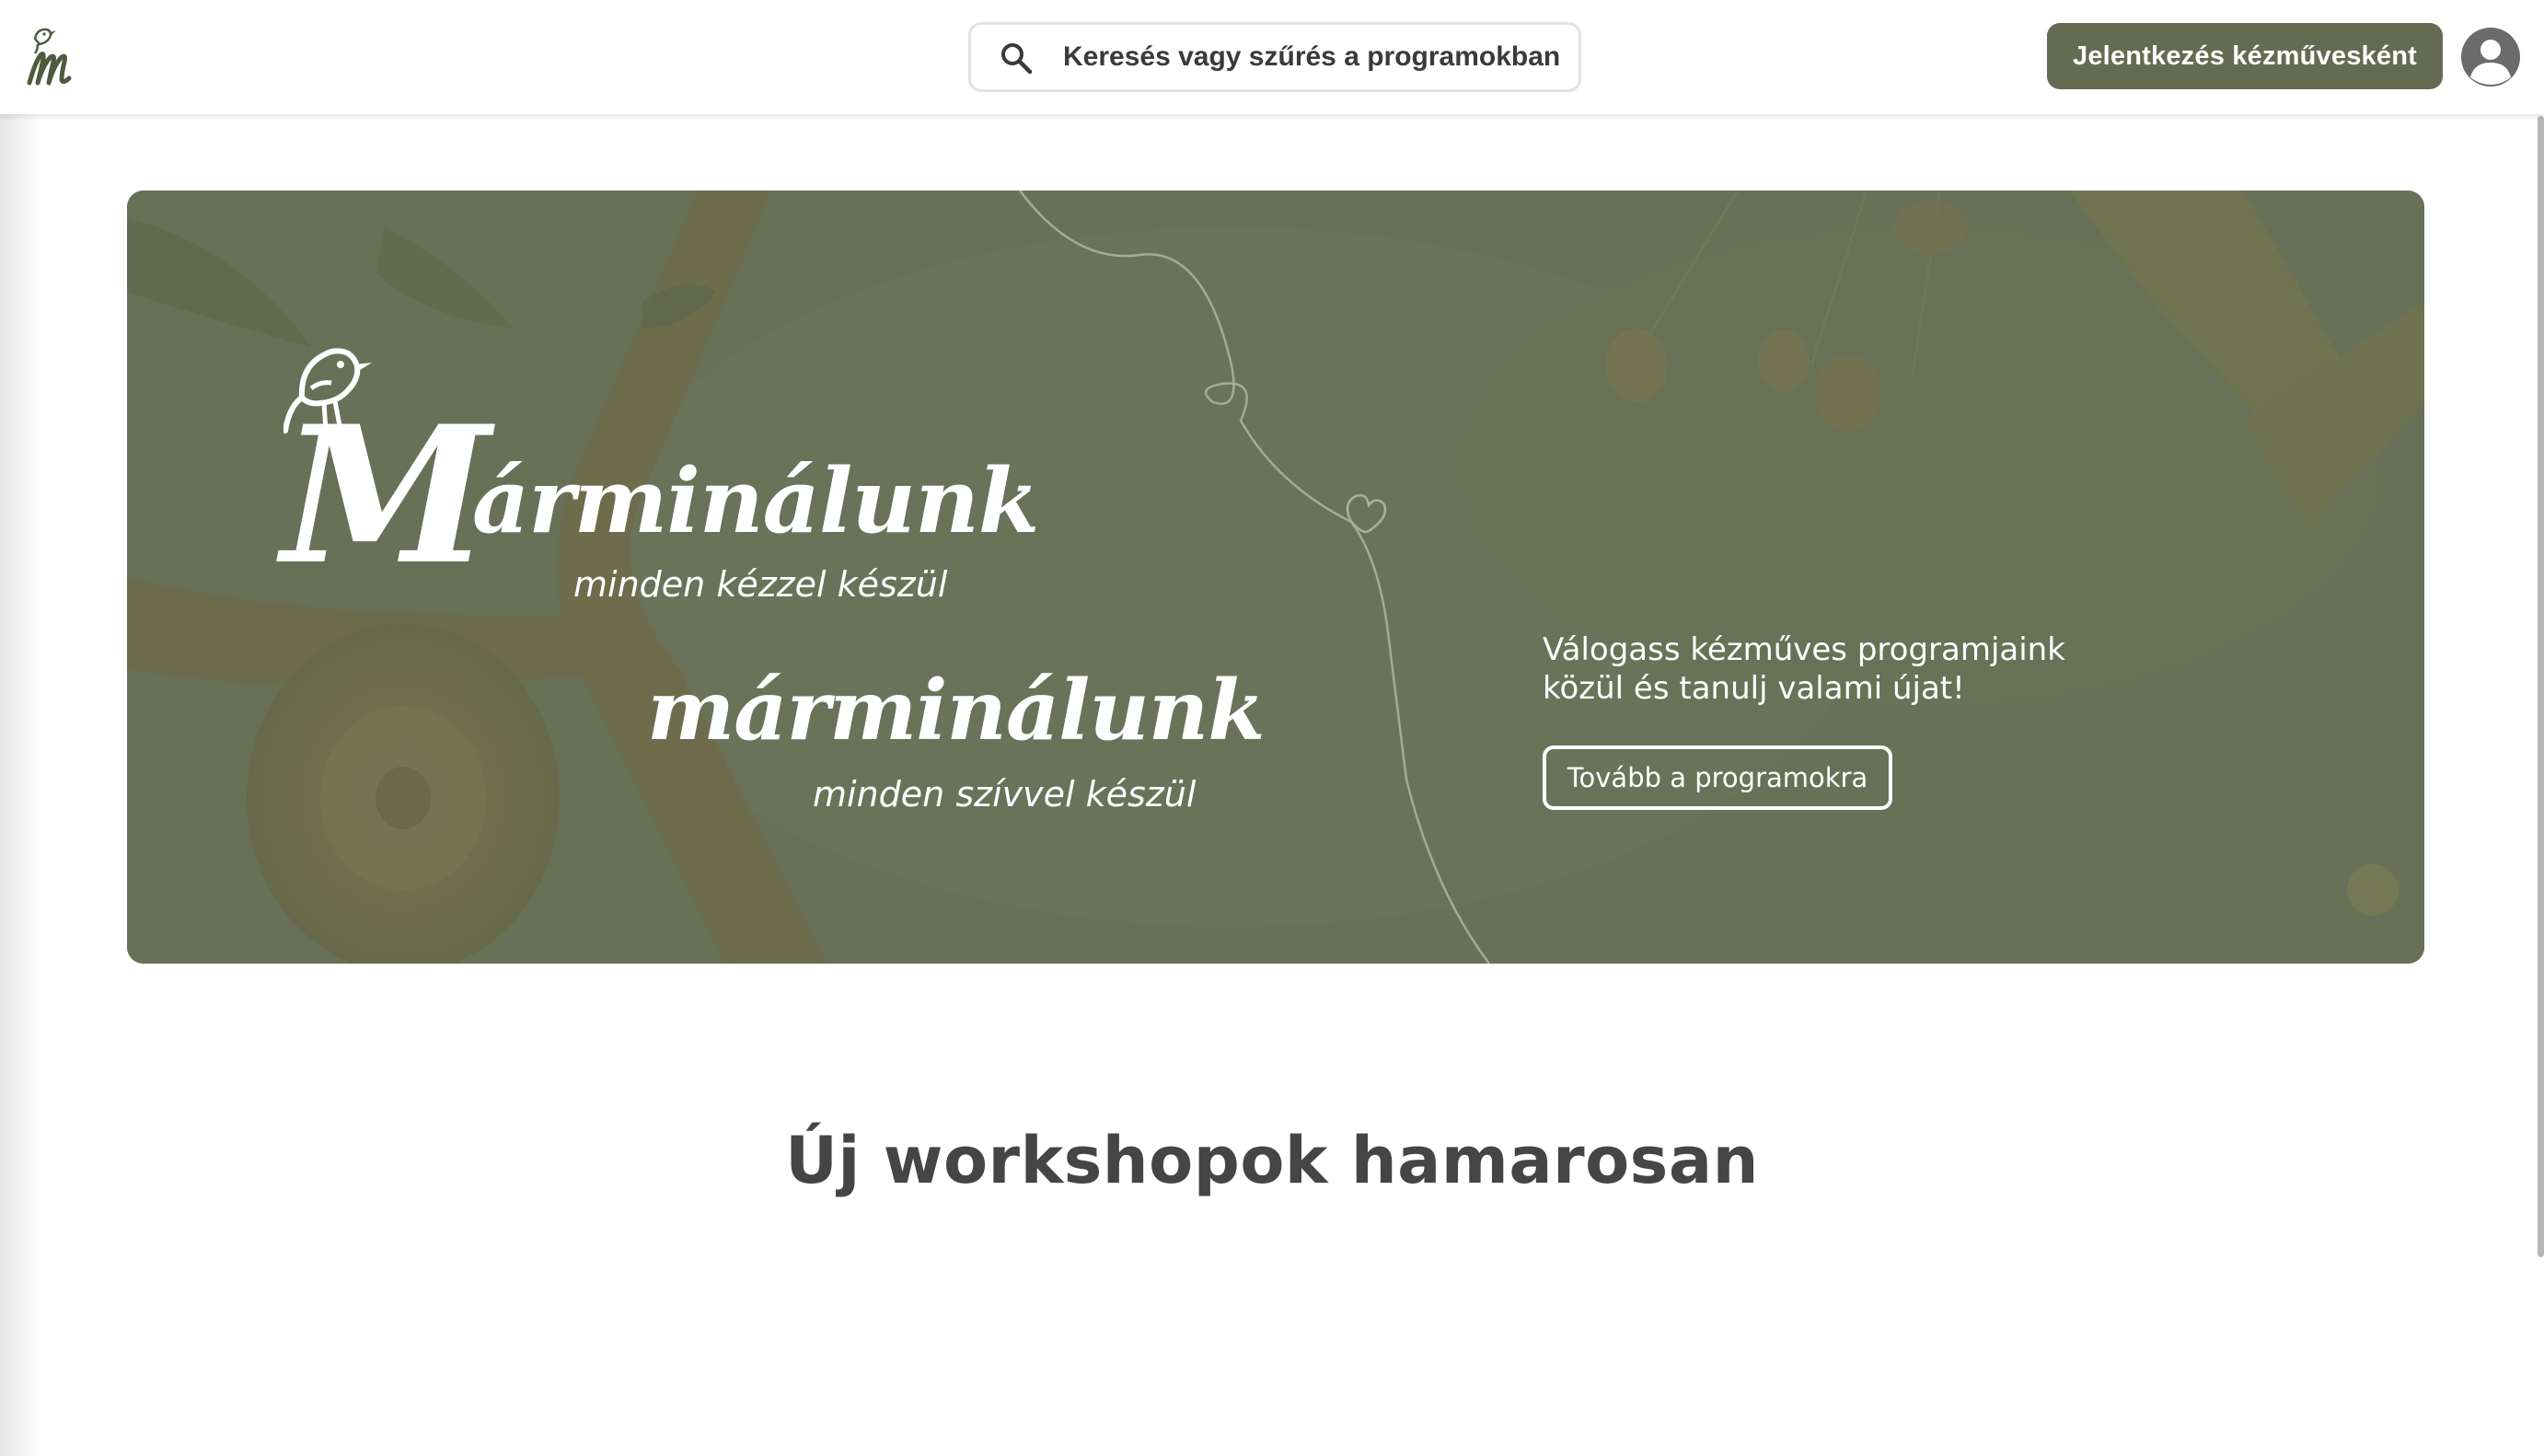 The width and height of the screenshot is (2544, 1456). I want to click on search-bar, so click(1274, 57).